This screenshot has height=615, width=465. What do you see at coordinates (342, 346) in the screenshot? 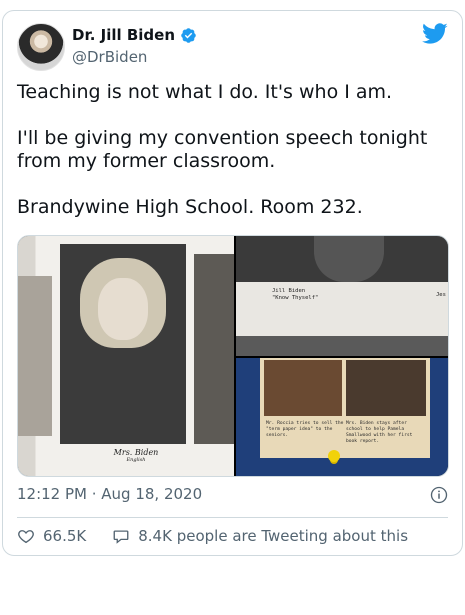
I see `photo-strip` at bounding box center [342, 346].